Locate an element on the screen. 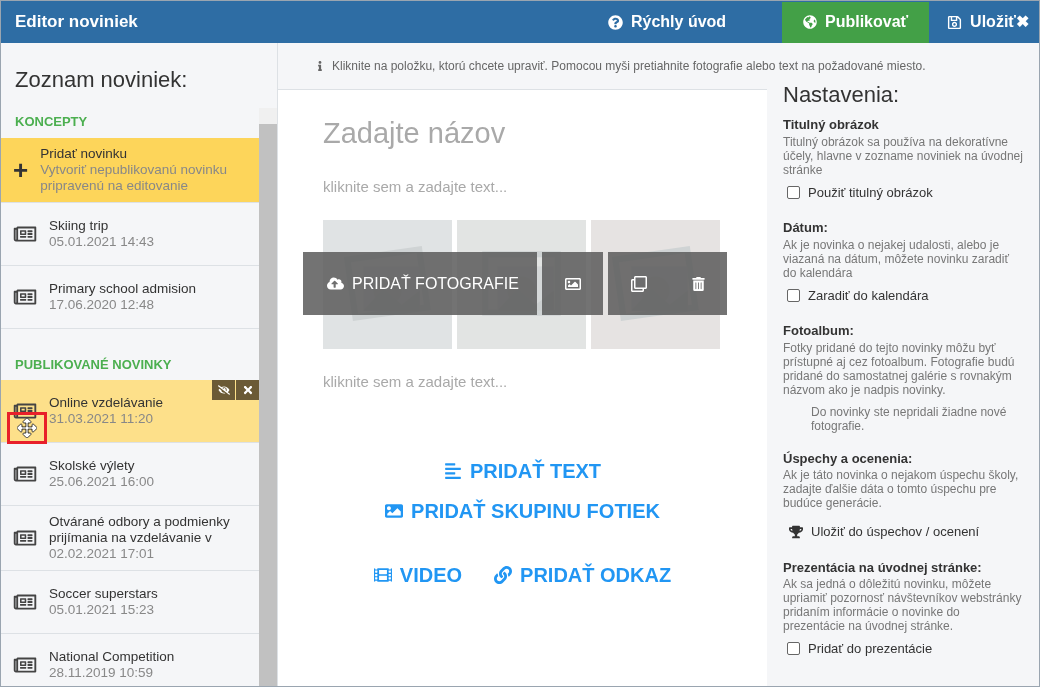 The image size is (1040, 687). news-subtitle: 31.03.2021 11:20 is located at coordinates (102, 419).